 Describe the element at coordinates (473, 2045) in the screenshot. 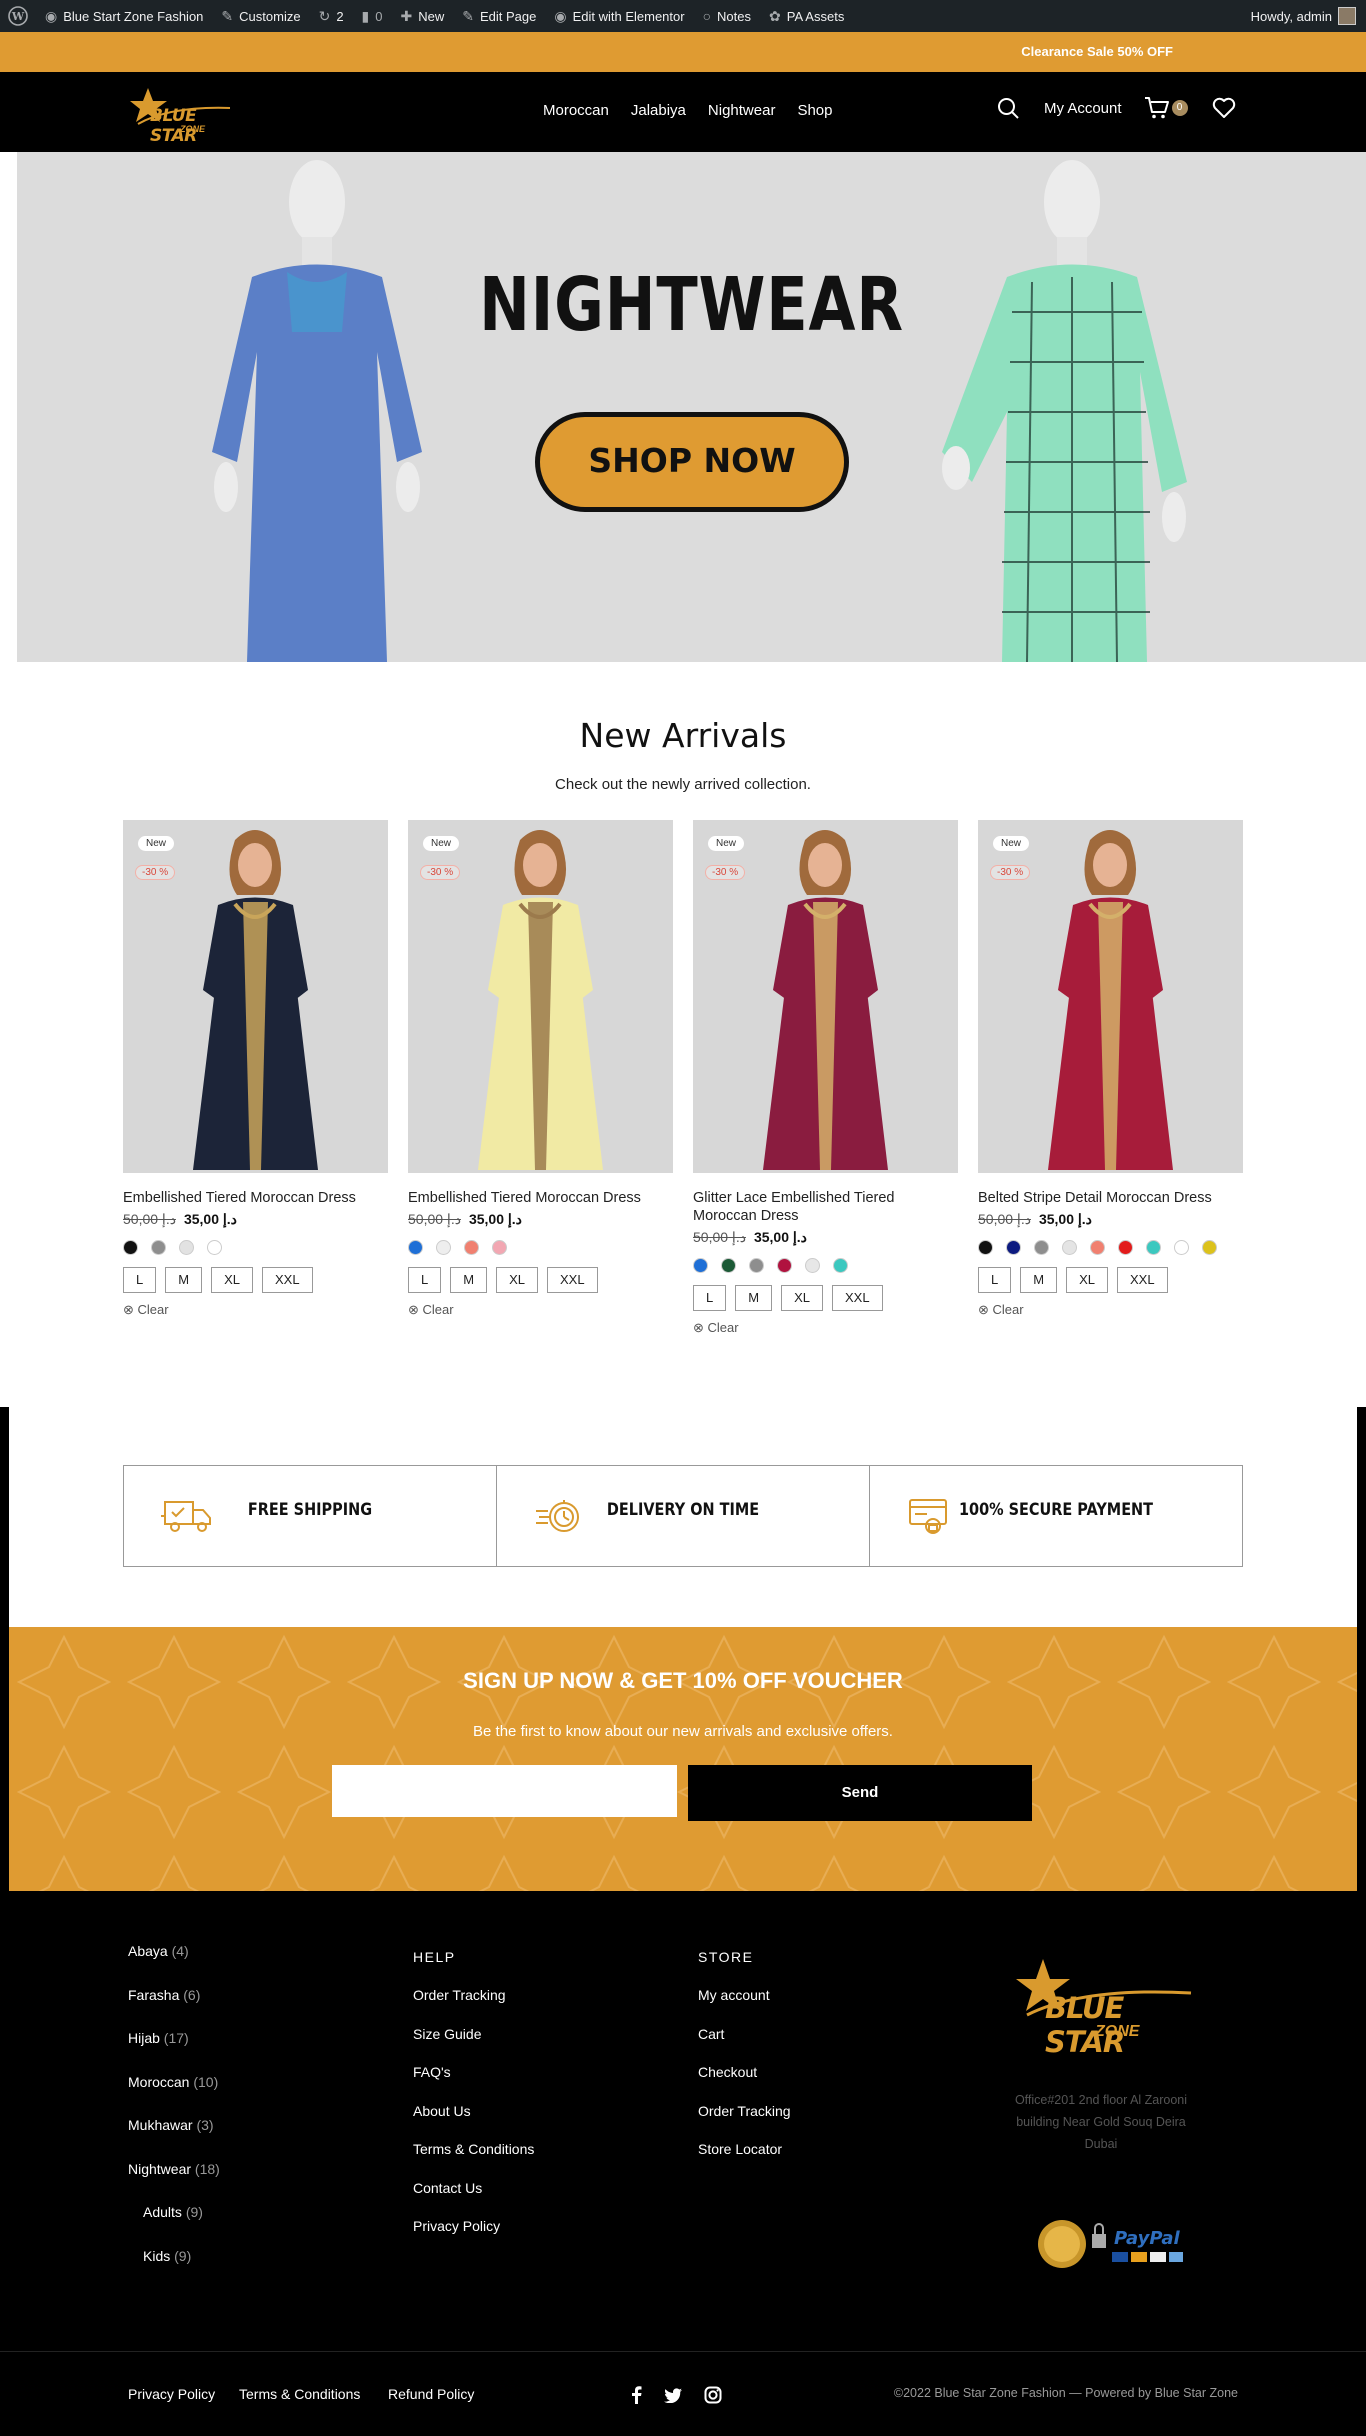

I see `footer-link: Size Guide` at that location.